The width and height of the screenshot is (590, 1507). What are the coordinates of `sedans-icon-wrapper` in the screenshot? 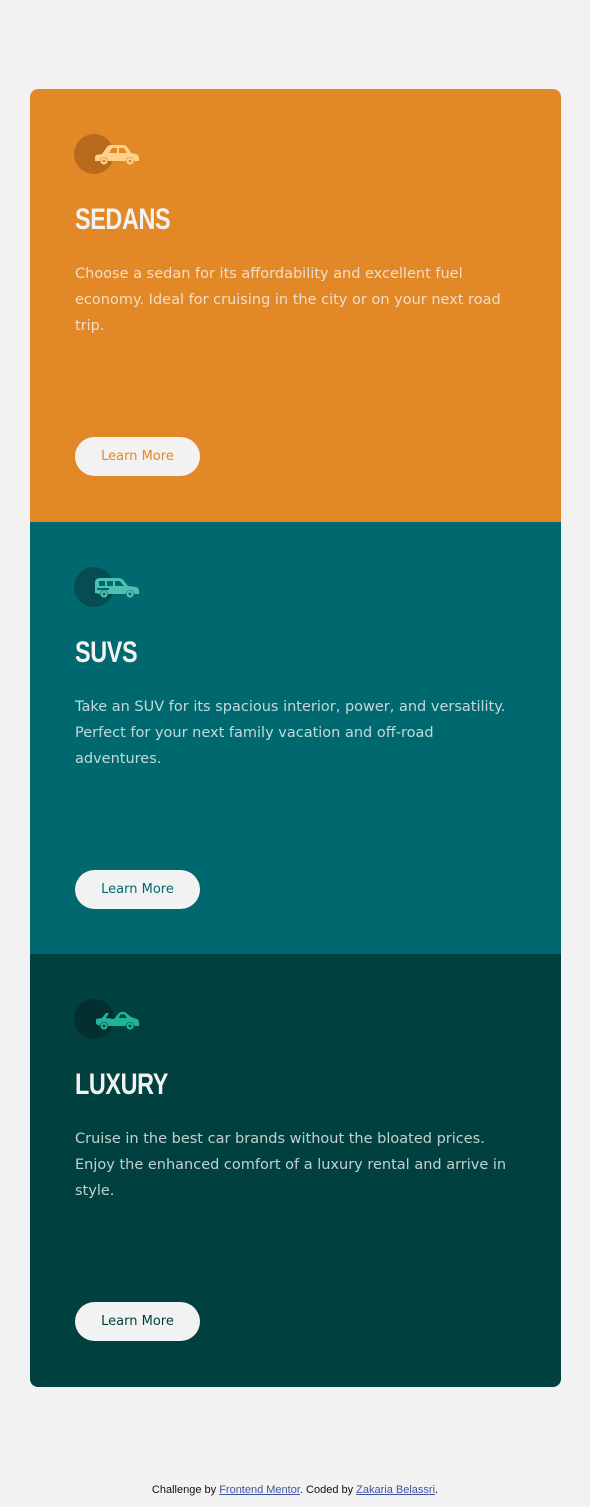 It's located at (107, 155).